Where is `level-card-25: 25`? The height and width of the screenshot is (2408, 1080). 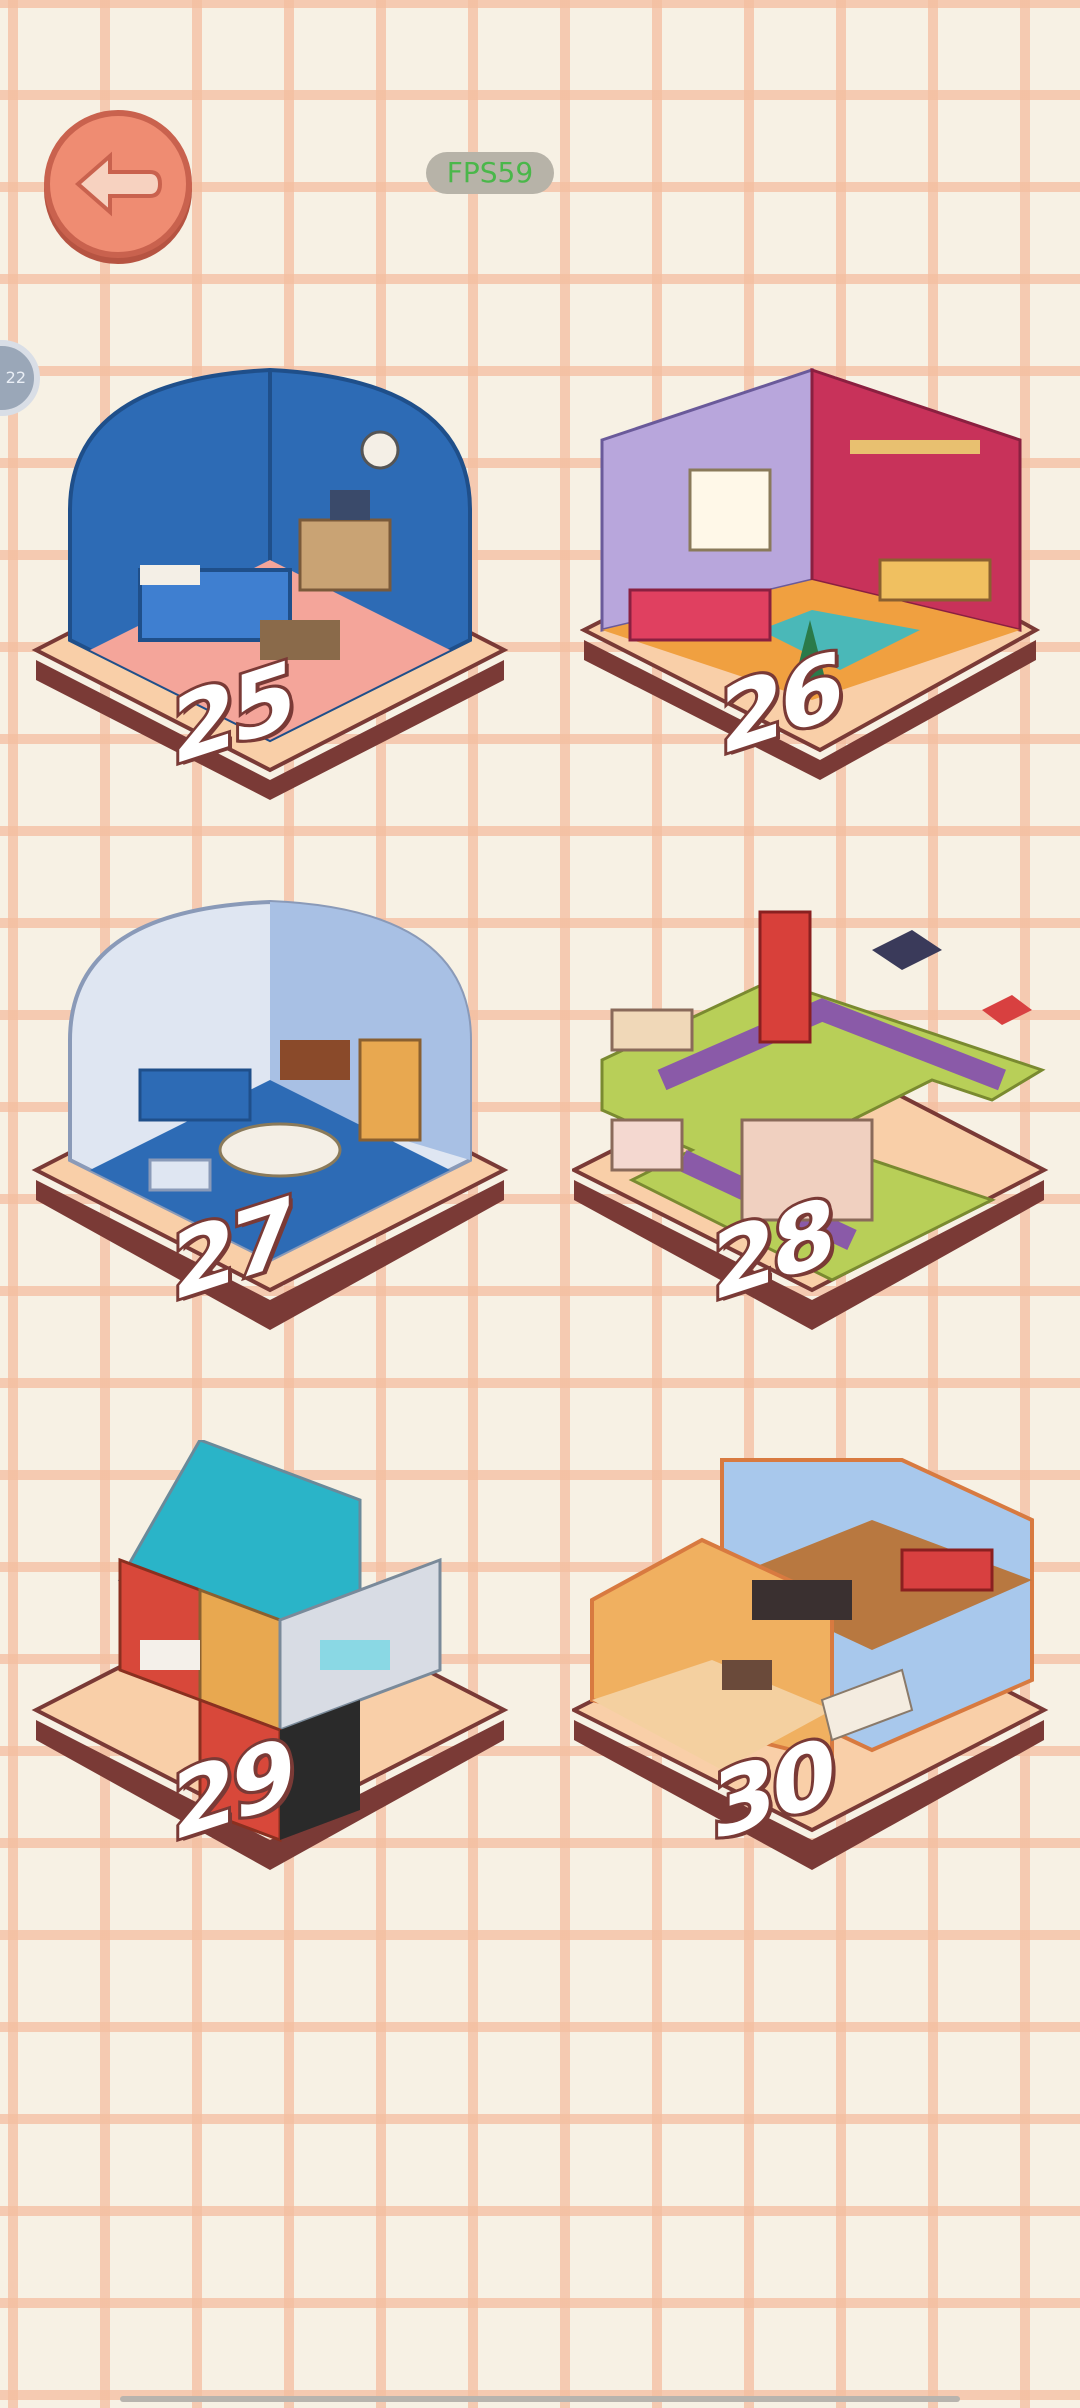 level-card-25: 25 is located at coordinates (270, 580).